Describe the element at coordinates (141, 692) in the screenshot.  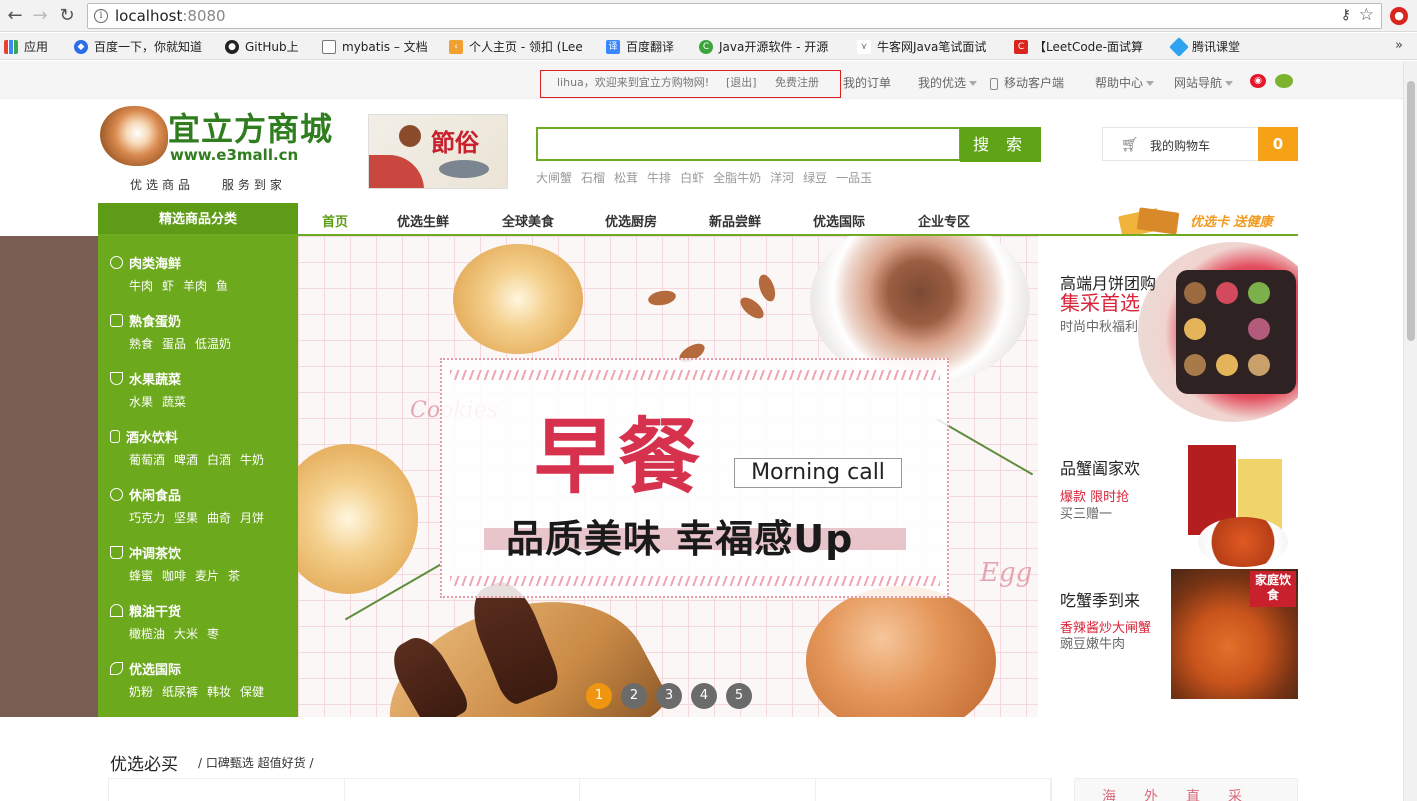
I see `subcategory-link: 奶粉` at that location.